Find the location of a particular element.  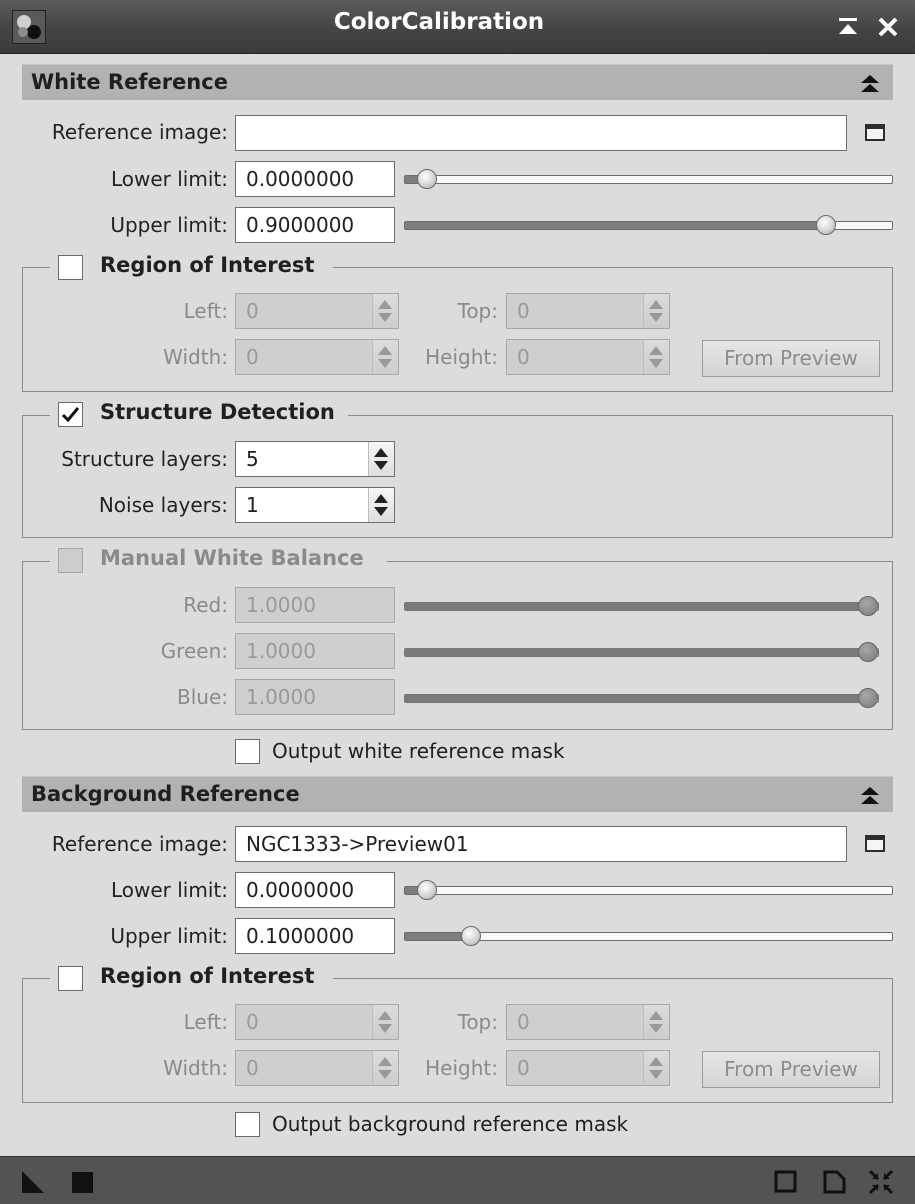

green-slider-thumb is located at coordinates (868, 652).